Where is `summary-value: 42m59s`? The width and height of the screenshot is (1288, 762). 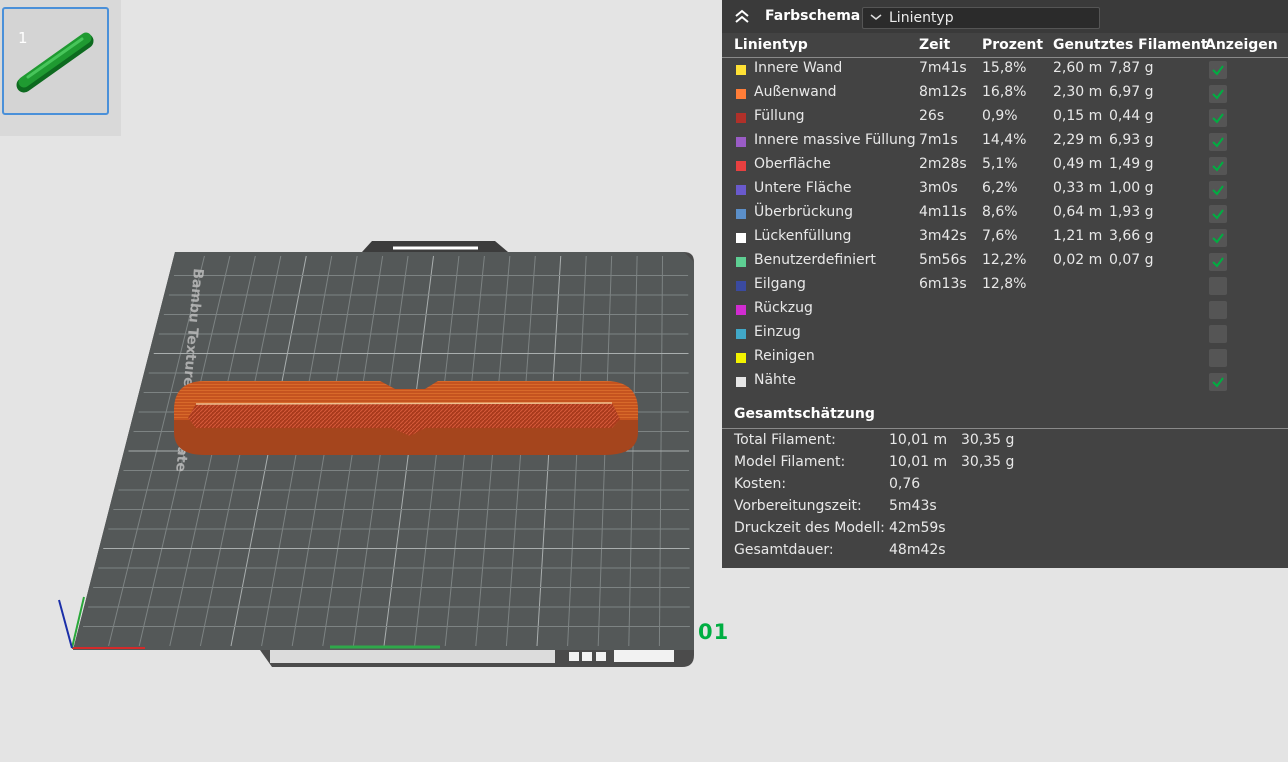
summary-value: 42m59s is located at coordinates (917, 528).